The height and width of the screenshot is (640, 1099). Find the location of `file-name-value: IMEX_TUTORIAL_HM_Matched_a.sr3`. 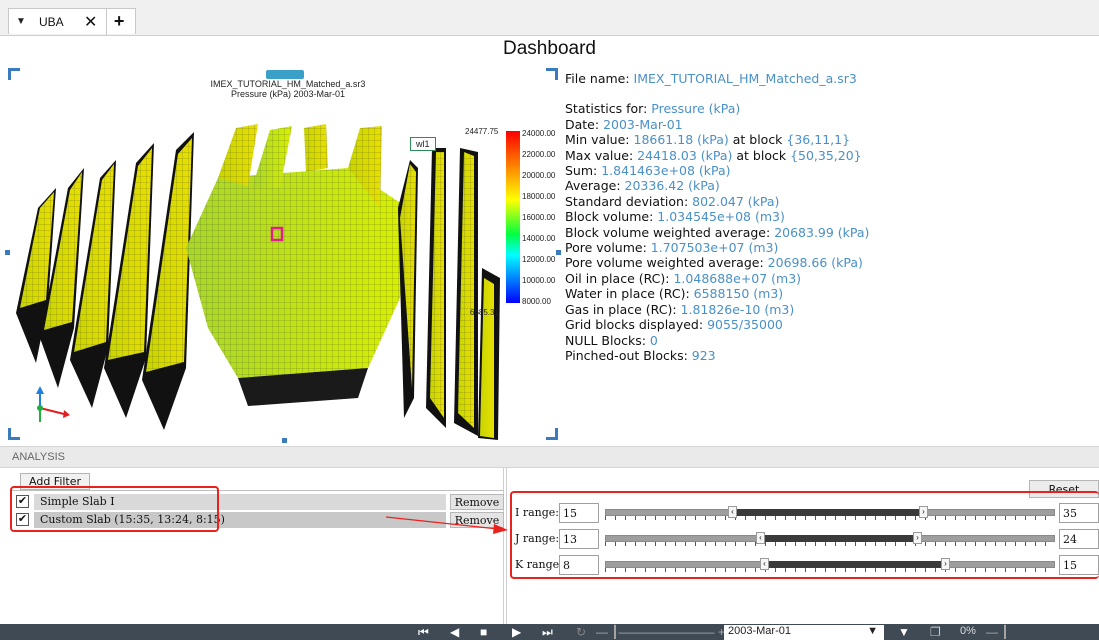

file-name-value: IMEX_TUTORIAL_HM_Matched_a.sr3 is located at coordinates (745, 78).